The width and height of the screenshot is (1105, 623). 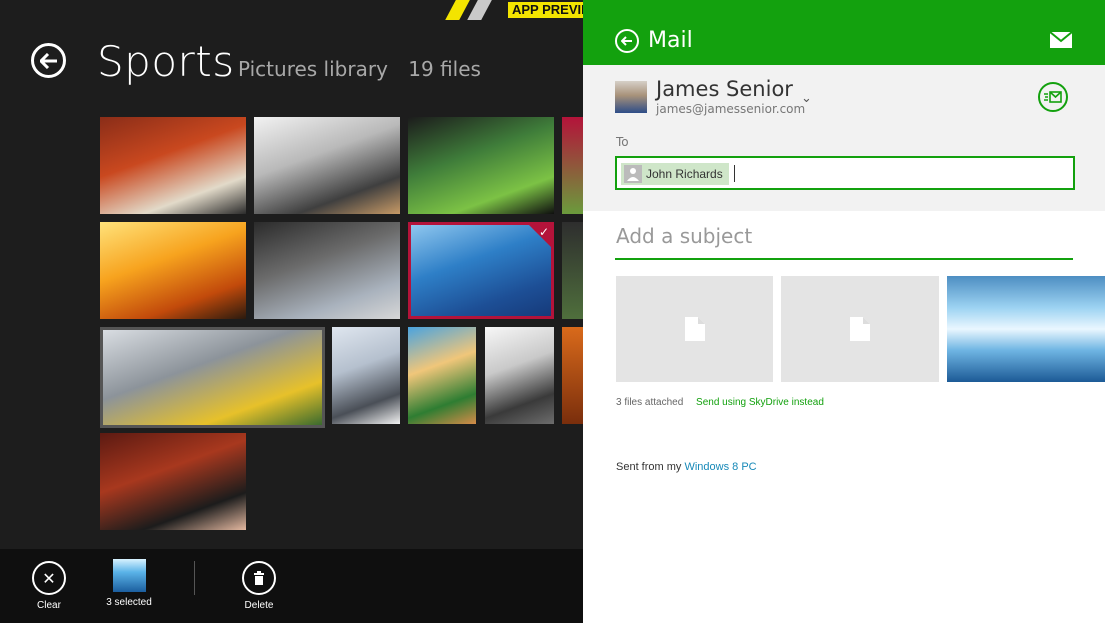 What do you see at coordinates (173, 165) in the screenshot?
I see `photo-thumbnail-track-runners` at bounding box center [173, 165].